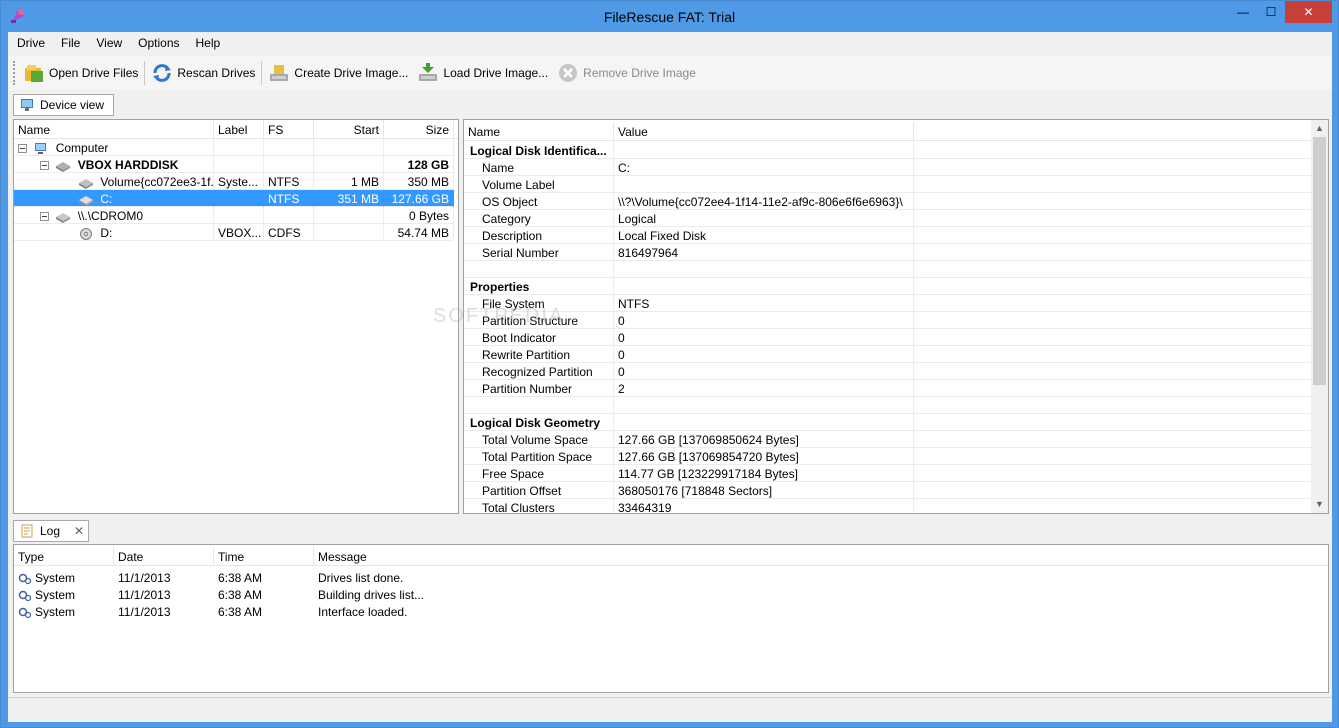 This screenshot has width=1339, height=728. Describe the element at coordinates (821, 556) in the screenshot. I see `log-header-message: Message` at that location.